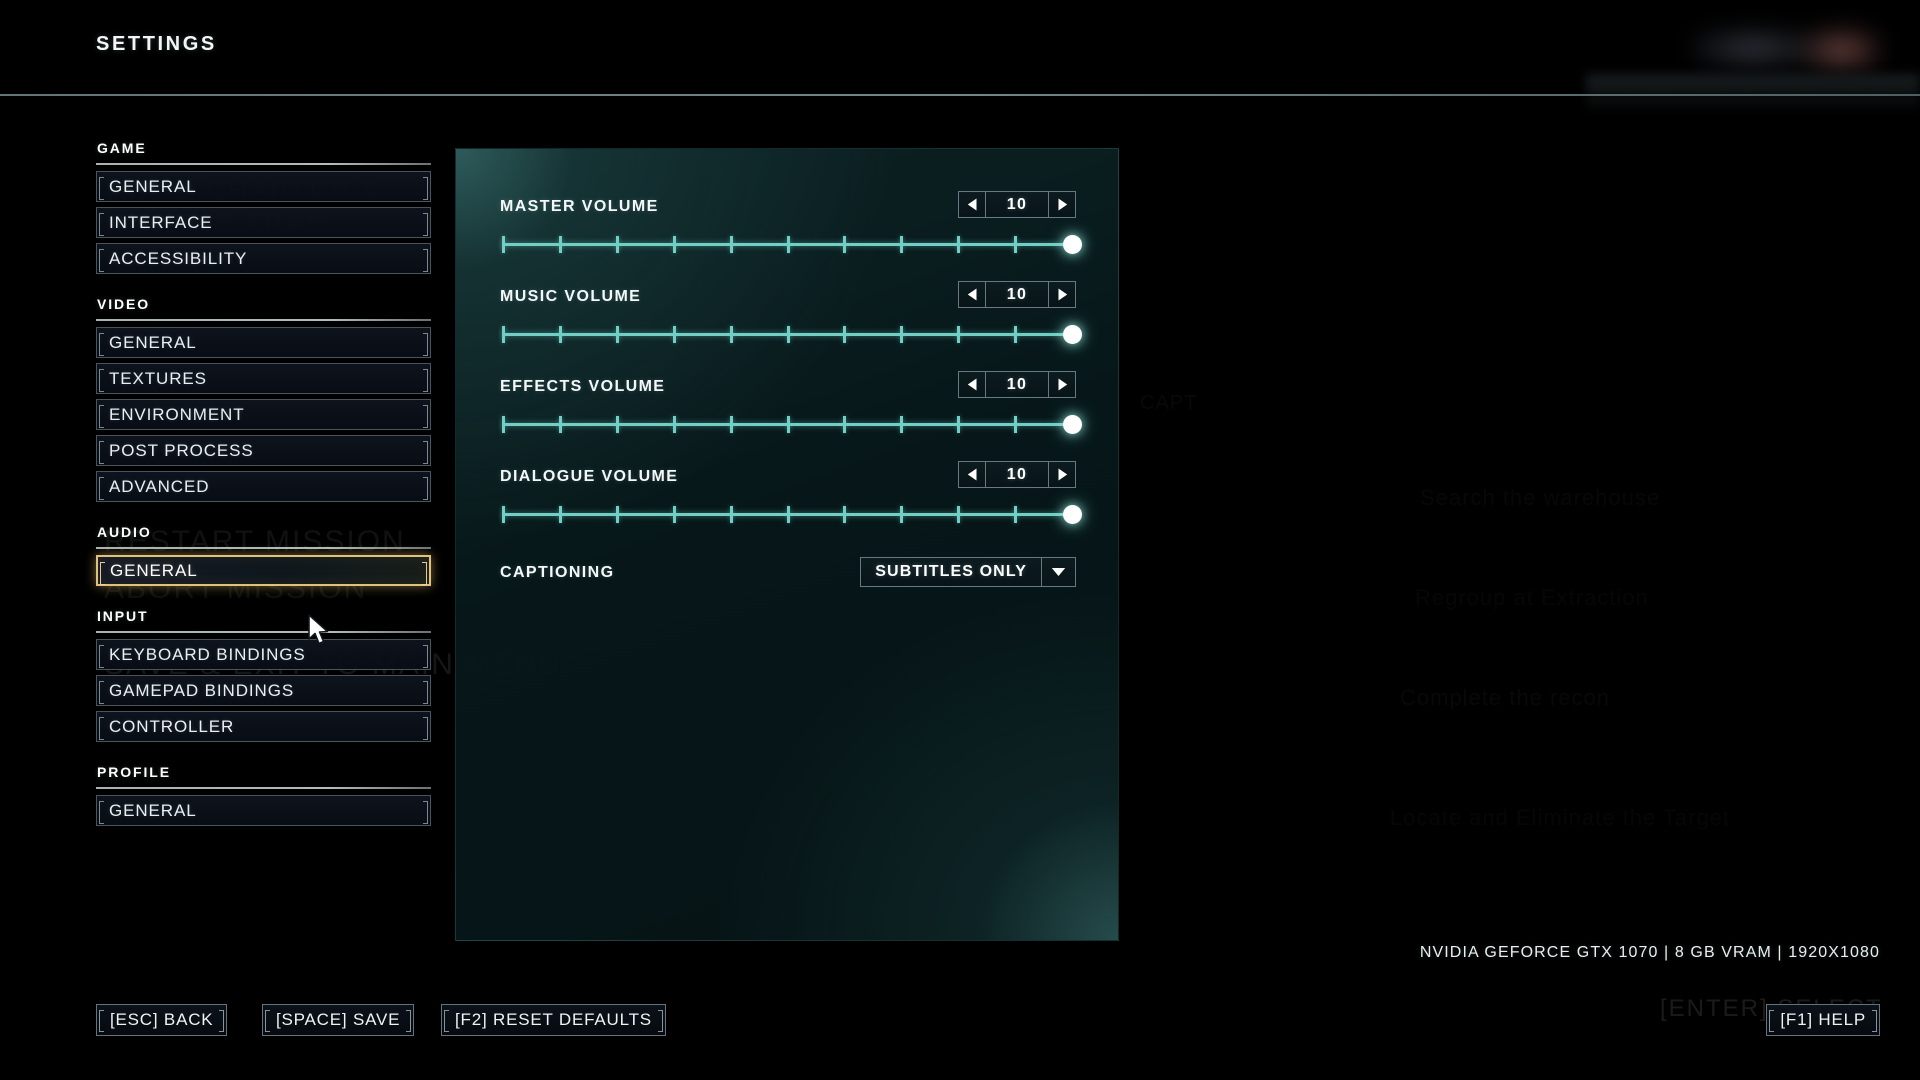 Image resolution: width=1920 pixels, height=1080 pixels. I want to click on captioning-row: CAPTIONING SUBTITLES ONLY, so click(788, 573).